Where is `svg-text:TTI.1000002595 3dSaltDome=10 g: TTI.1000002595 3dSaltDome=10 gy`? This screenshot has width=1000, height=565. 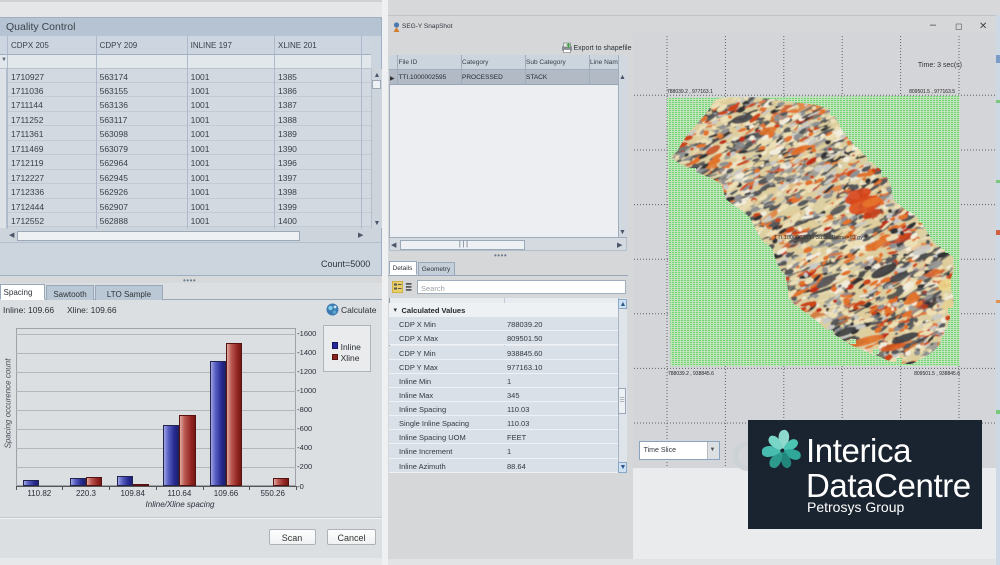 svg-text:TTI.1000002595 3dSaltDome=10 g: TTI.1000002595 3dSaltDome=10 gy is located at coordinates (818, 238).